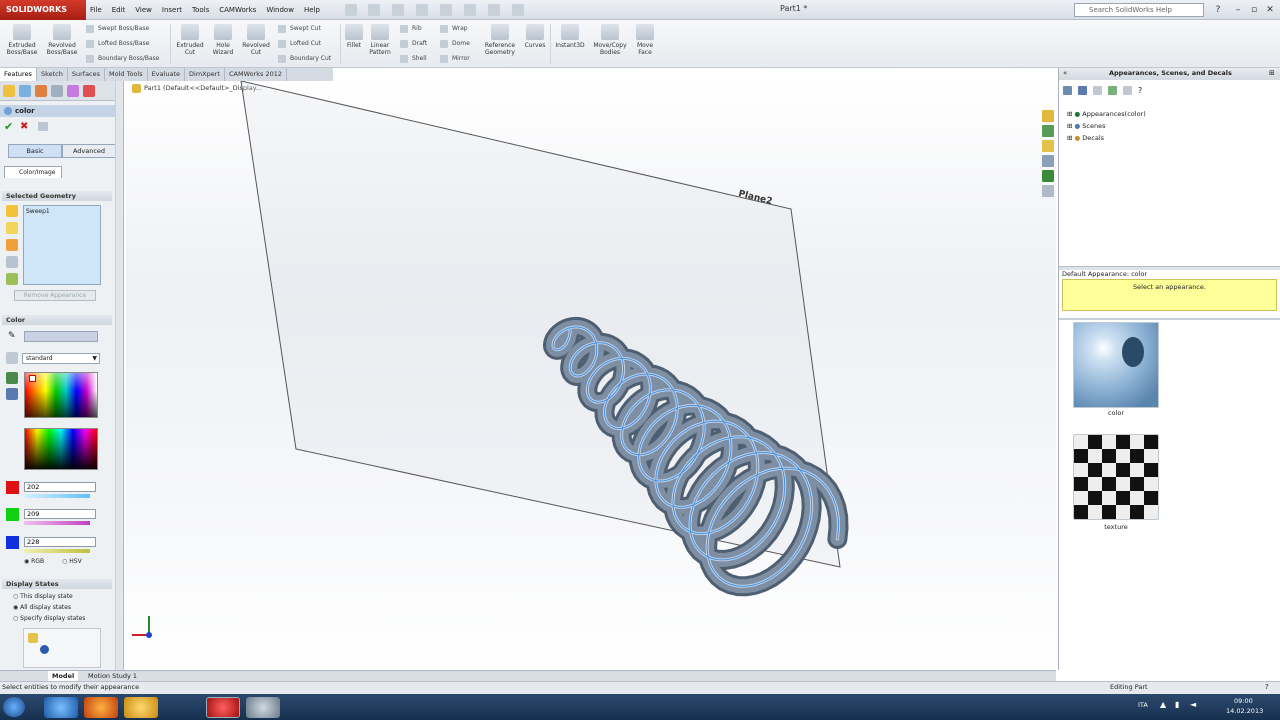  What do you see at coordinates (304, 59) in the screenshot?
I see `boundary-cut-button: Boundary Cut` at bounding box center [304, 59].